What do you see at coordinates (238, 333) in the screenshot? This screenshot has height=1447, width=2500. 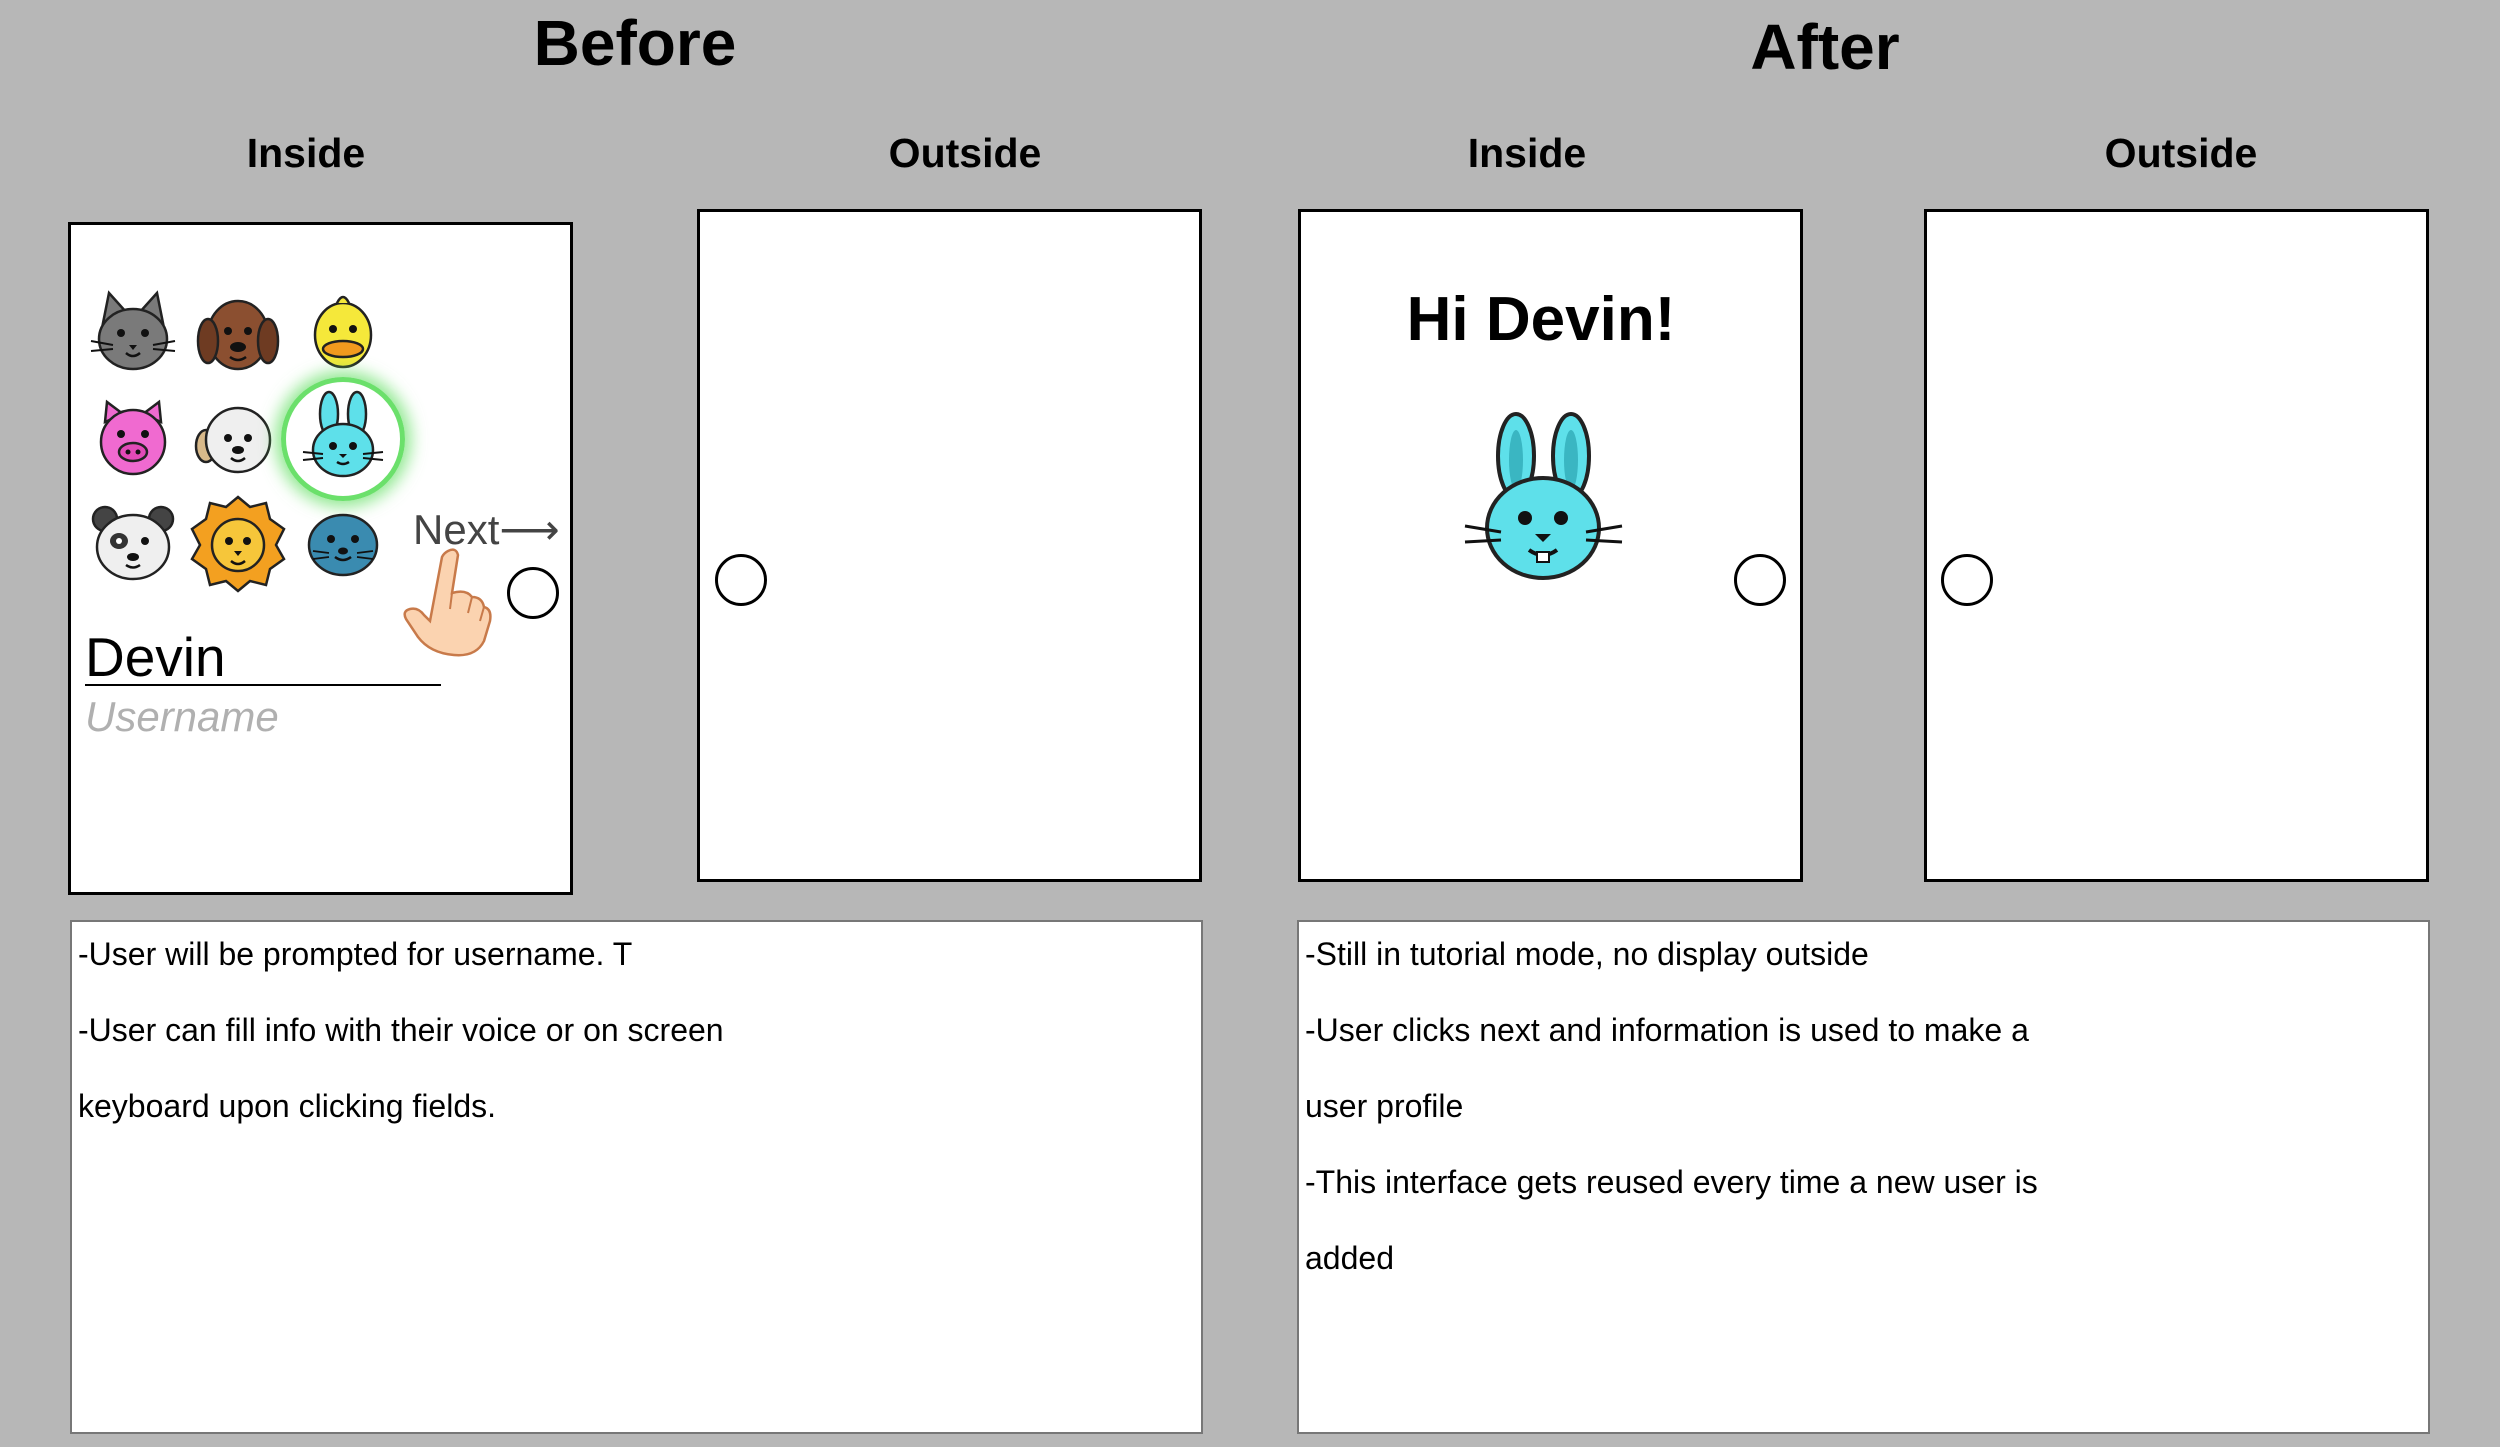 I see `dog-avatar-icon` at bounding box center [238, 333].